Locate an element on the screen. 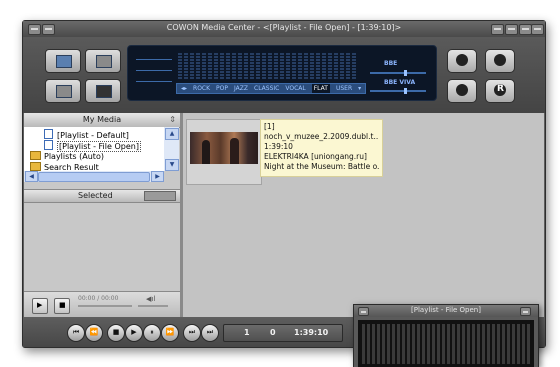  selected-area is located at coordinates (102, 246).